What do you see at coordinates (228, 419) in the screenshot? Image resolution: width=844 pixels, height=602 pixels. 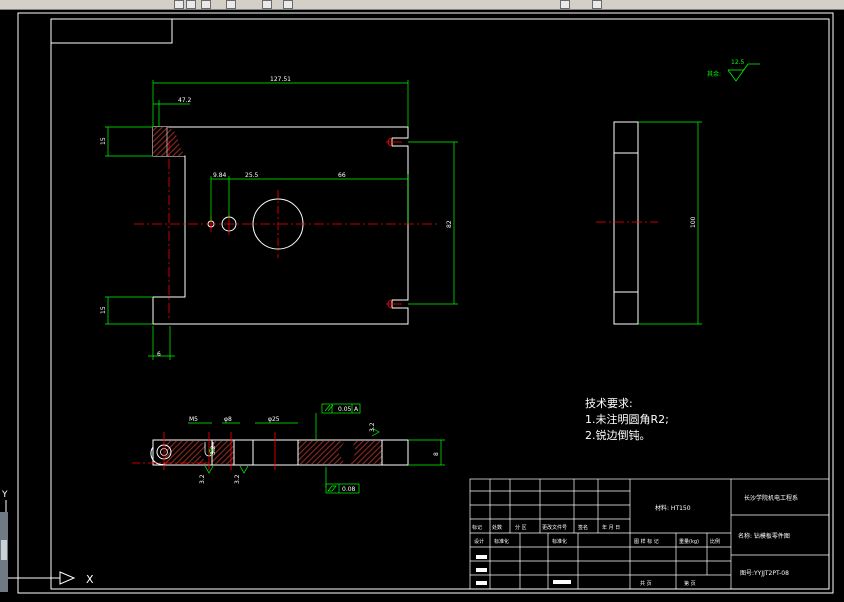 I see `dim-phi8: φ8` at bounding box center [228, 419].